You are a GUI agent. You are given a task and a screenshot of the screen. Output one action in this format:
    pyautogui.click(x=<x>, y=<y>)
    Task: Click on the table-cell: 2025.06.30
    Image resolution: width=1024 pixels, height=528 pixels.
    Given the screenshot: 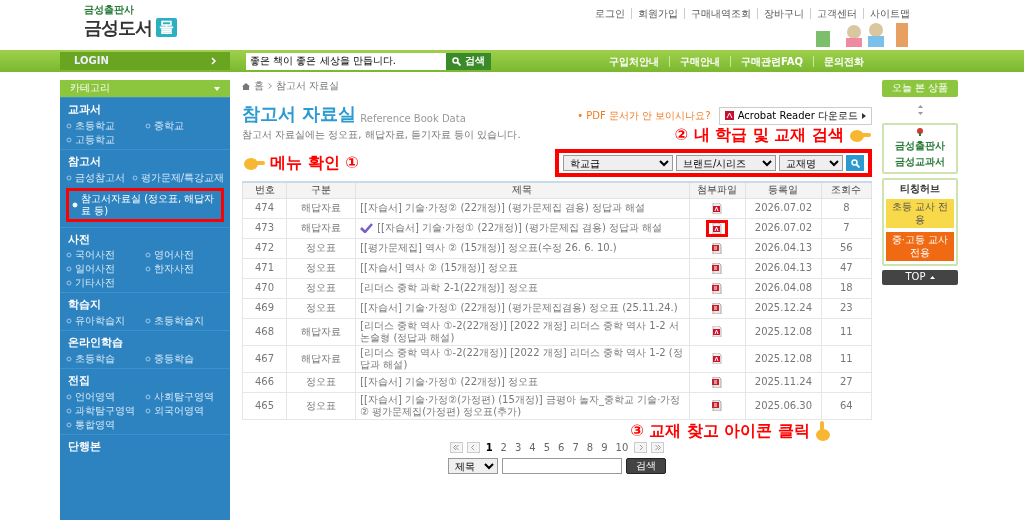 What is the action you would take?
    pyautogui.click(x=783, y=405)
    